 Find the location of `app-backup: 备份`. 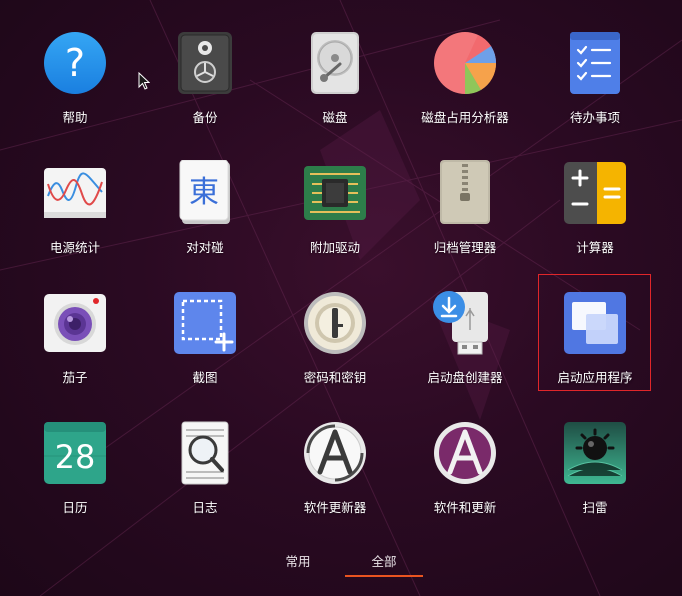

app-backup: 备份 is located at coordinates (205, 89).